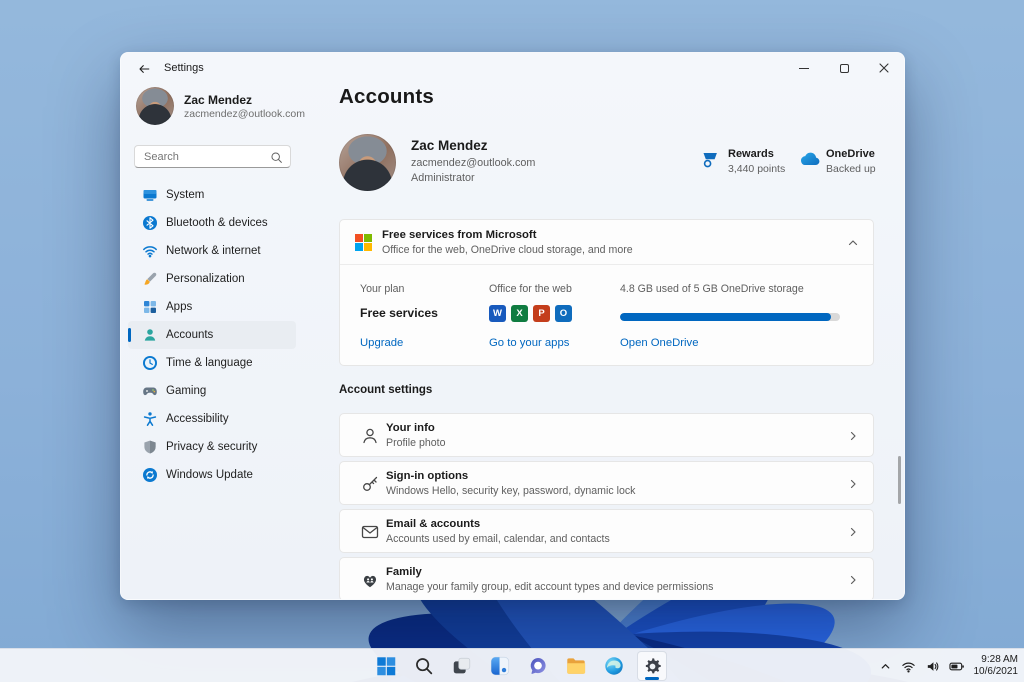 This screenshot has height=682, width=1024. I want to click on clock-date: 10/6/2021, so click(996, 671).